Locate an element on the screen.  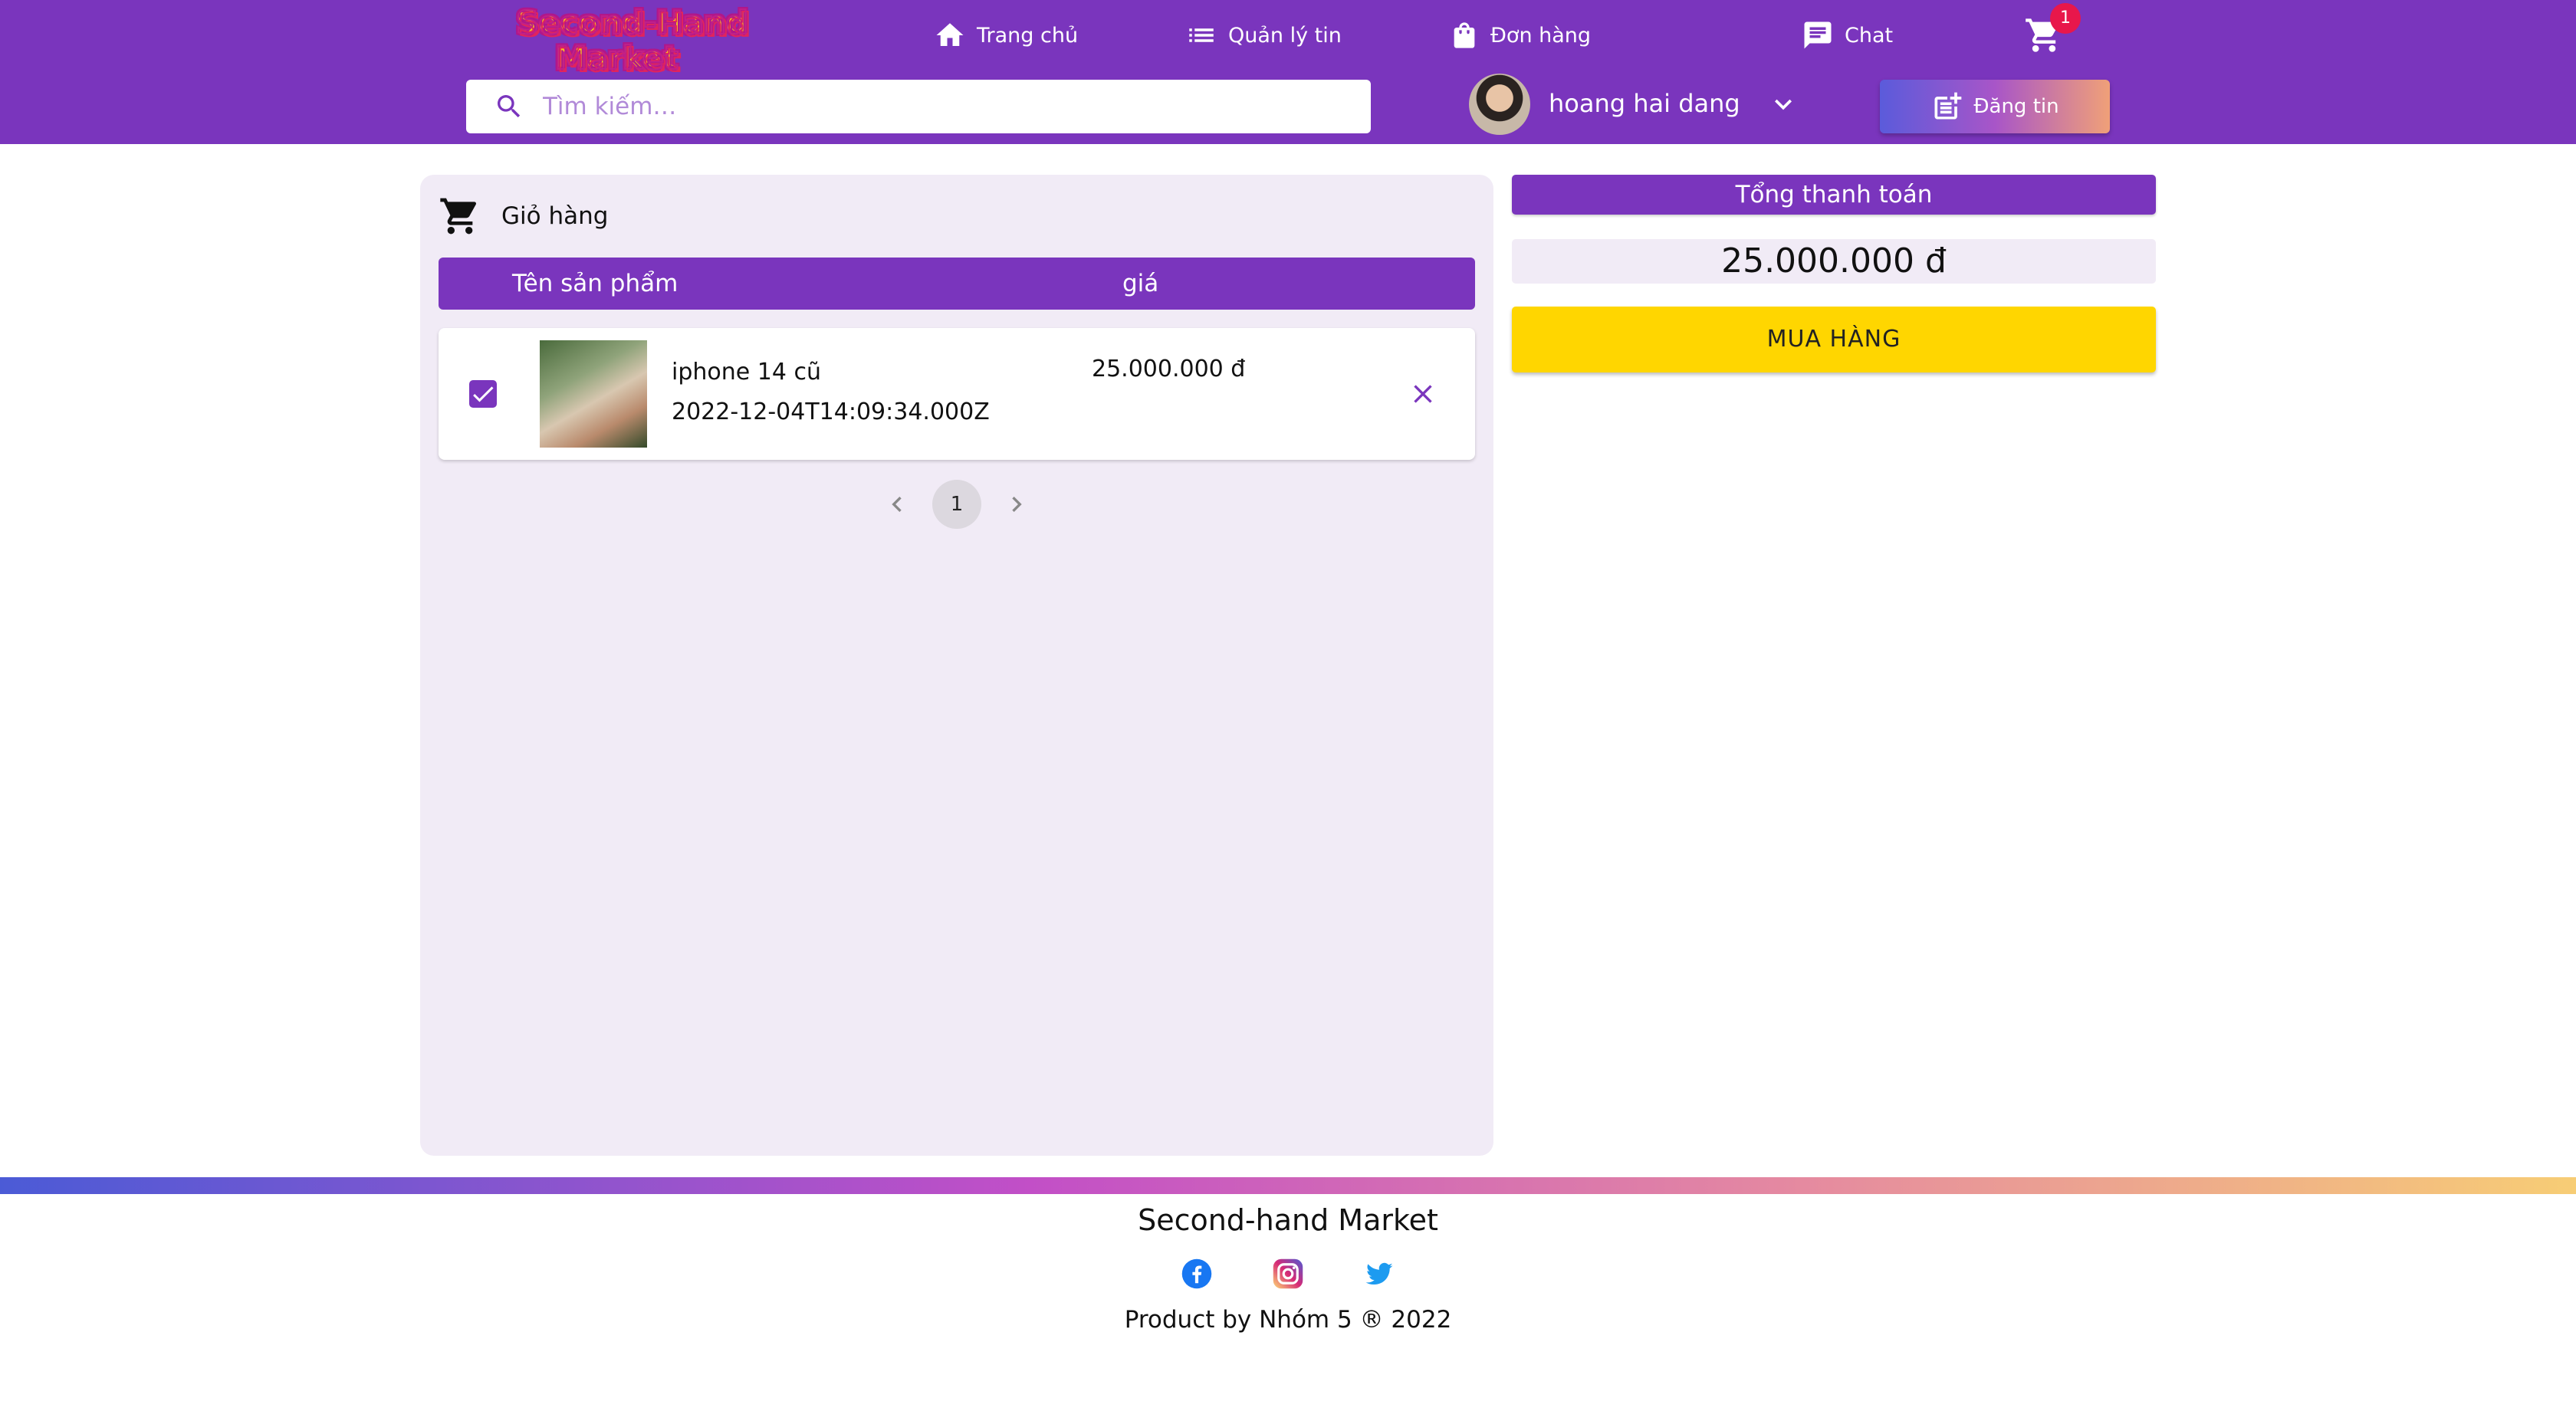
nav-orders-label: Đơn hàng is located at coordinates (1541, 35).